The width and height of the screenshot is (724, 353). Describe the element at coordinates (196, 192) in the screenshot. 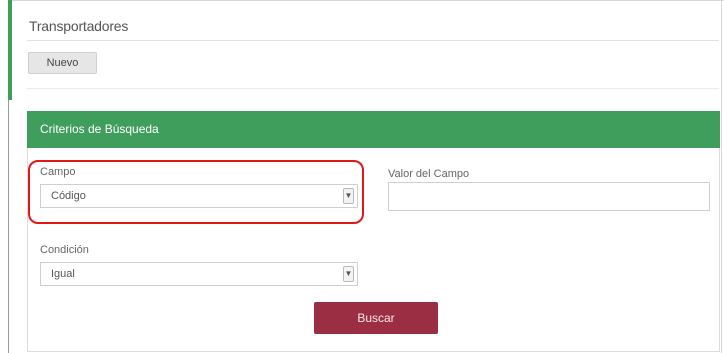

I see `highlight-annotation` at that location.